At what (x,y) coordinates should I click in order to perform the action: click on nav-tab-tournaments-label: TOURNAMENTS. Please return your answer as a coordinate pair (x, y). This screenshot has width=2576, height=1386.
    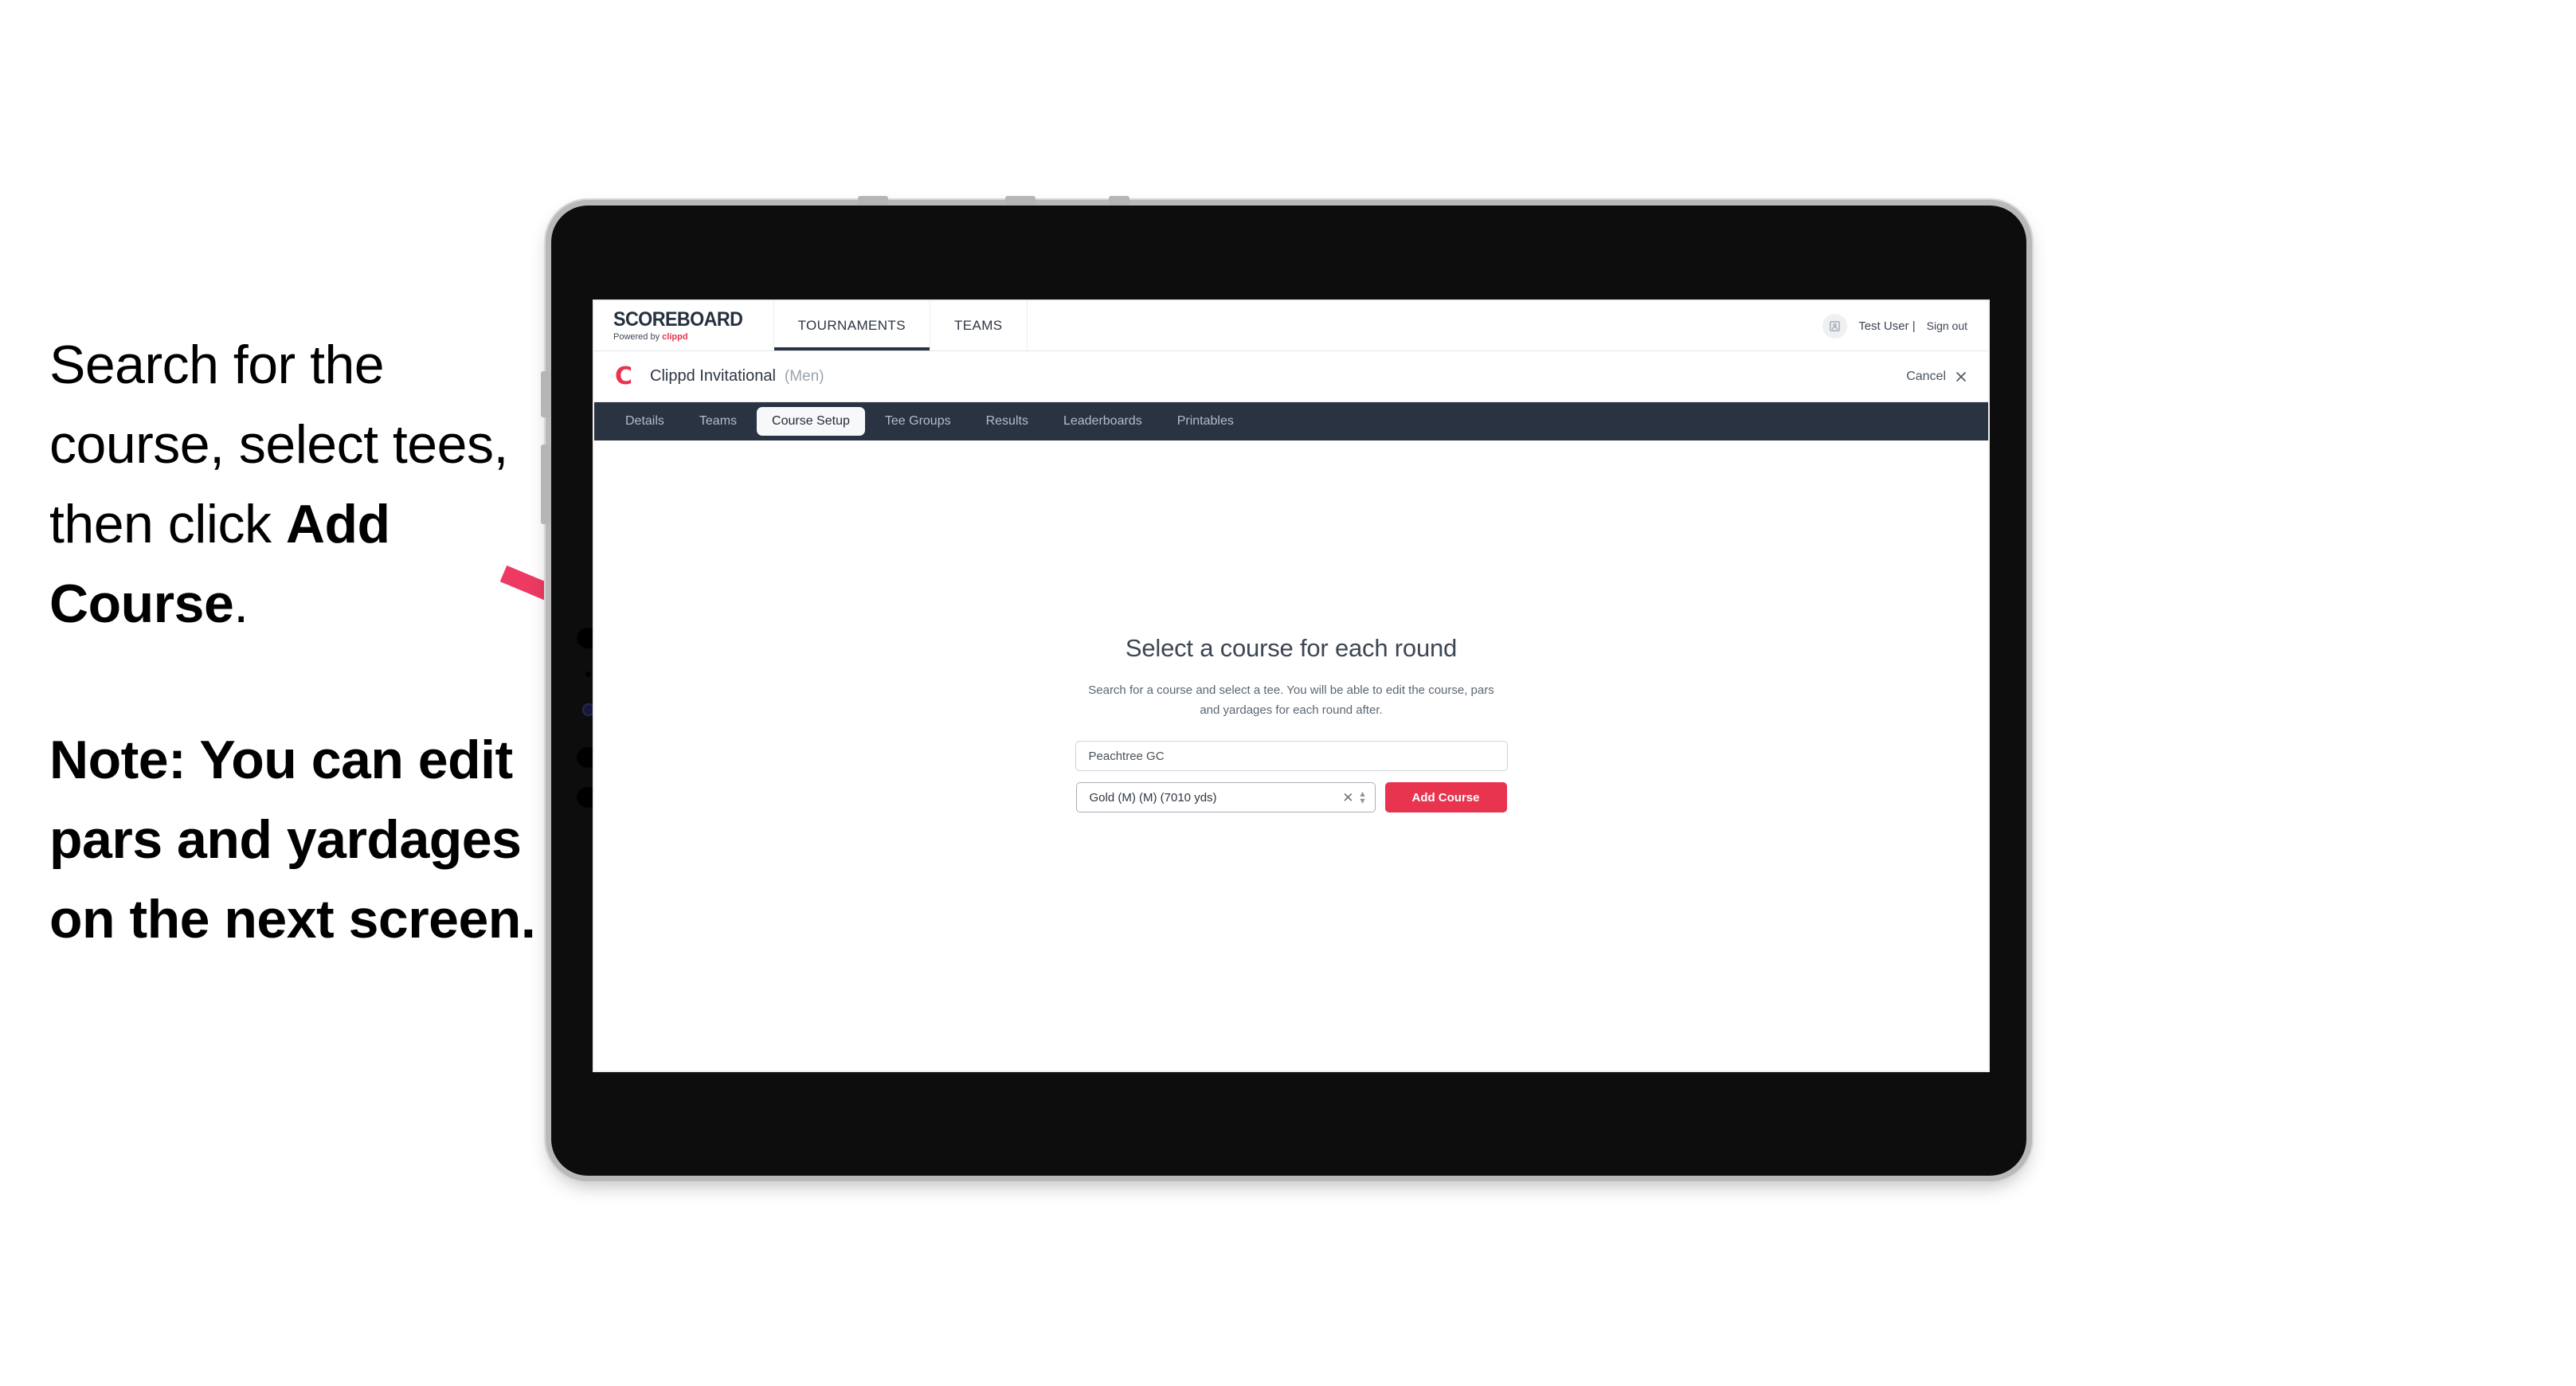
    Looking at the image, I should click on (851, 325).